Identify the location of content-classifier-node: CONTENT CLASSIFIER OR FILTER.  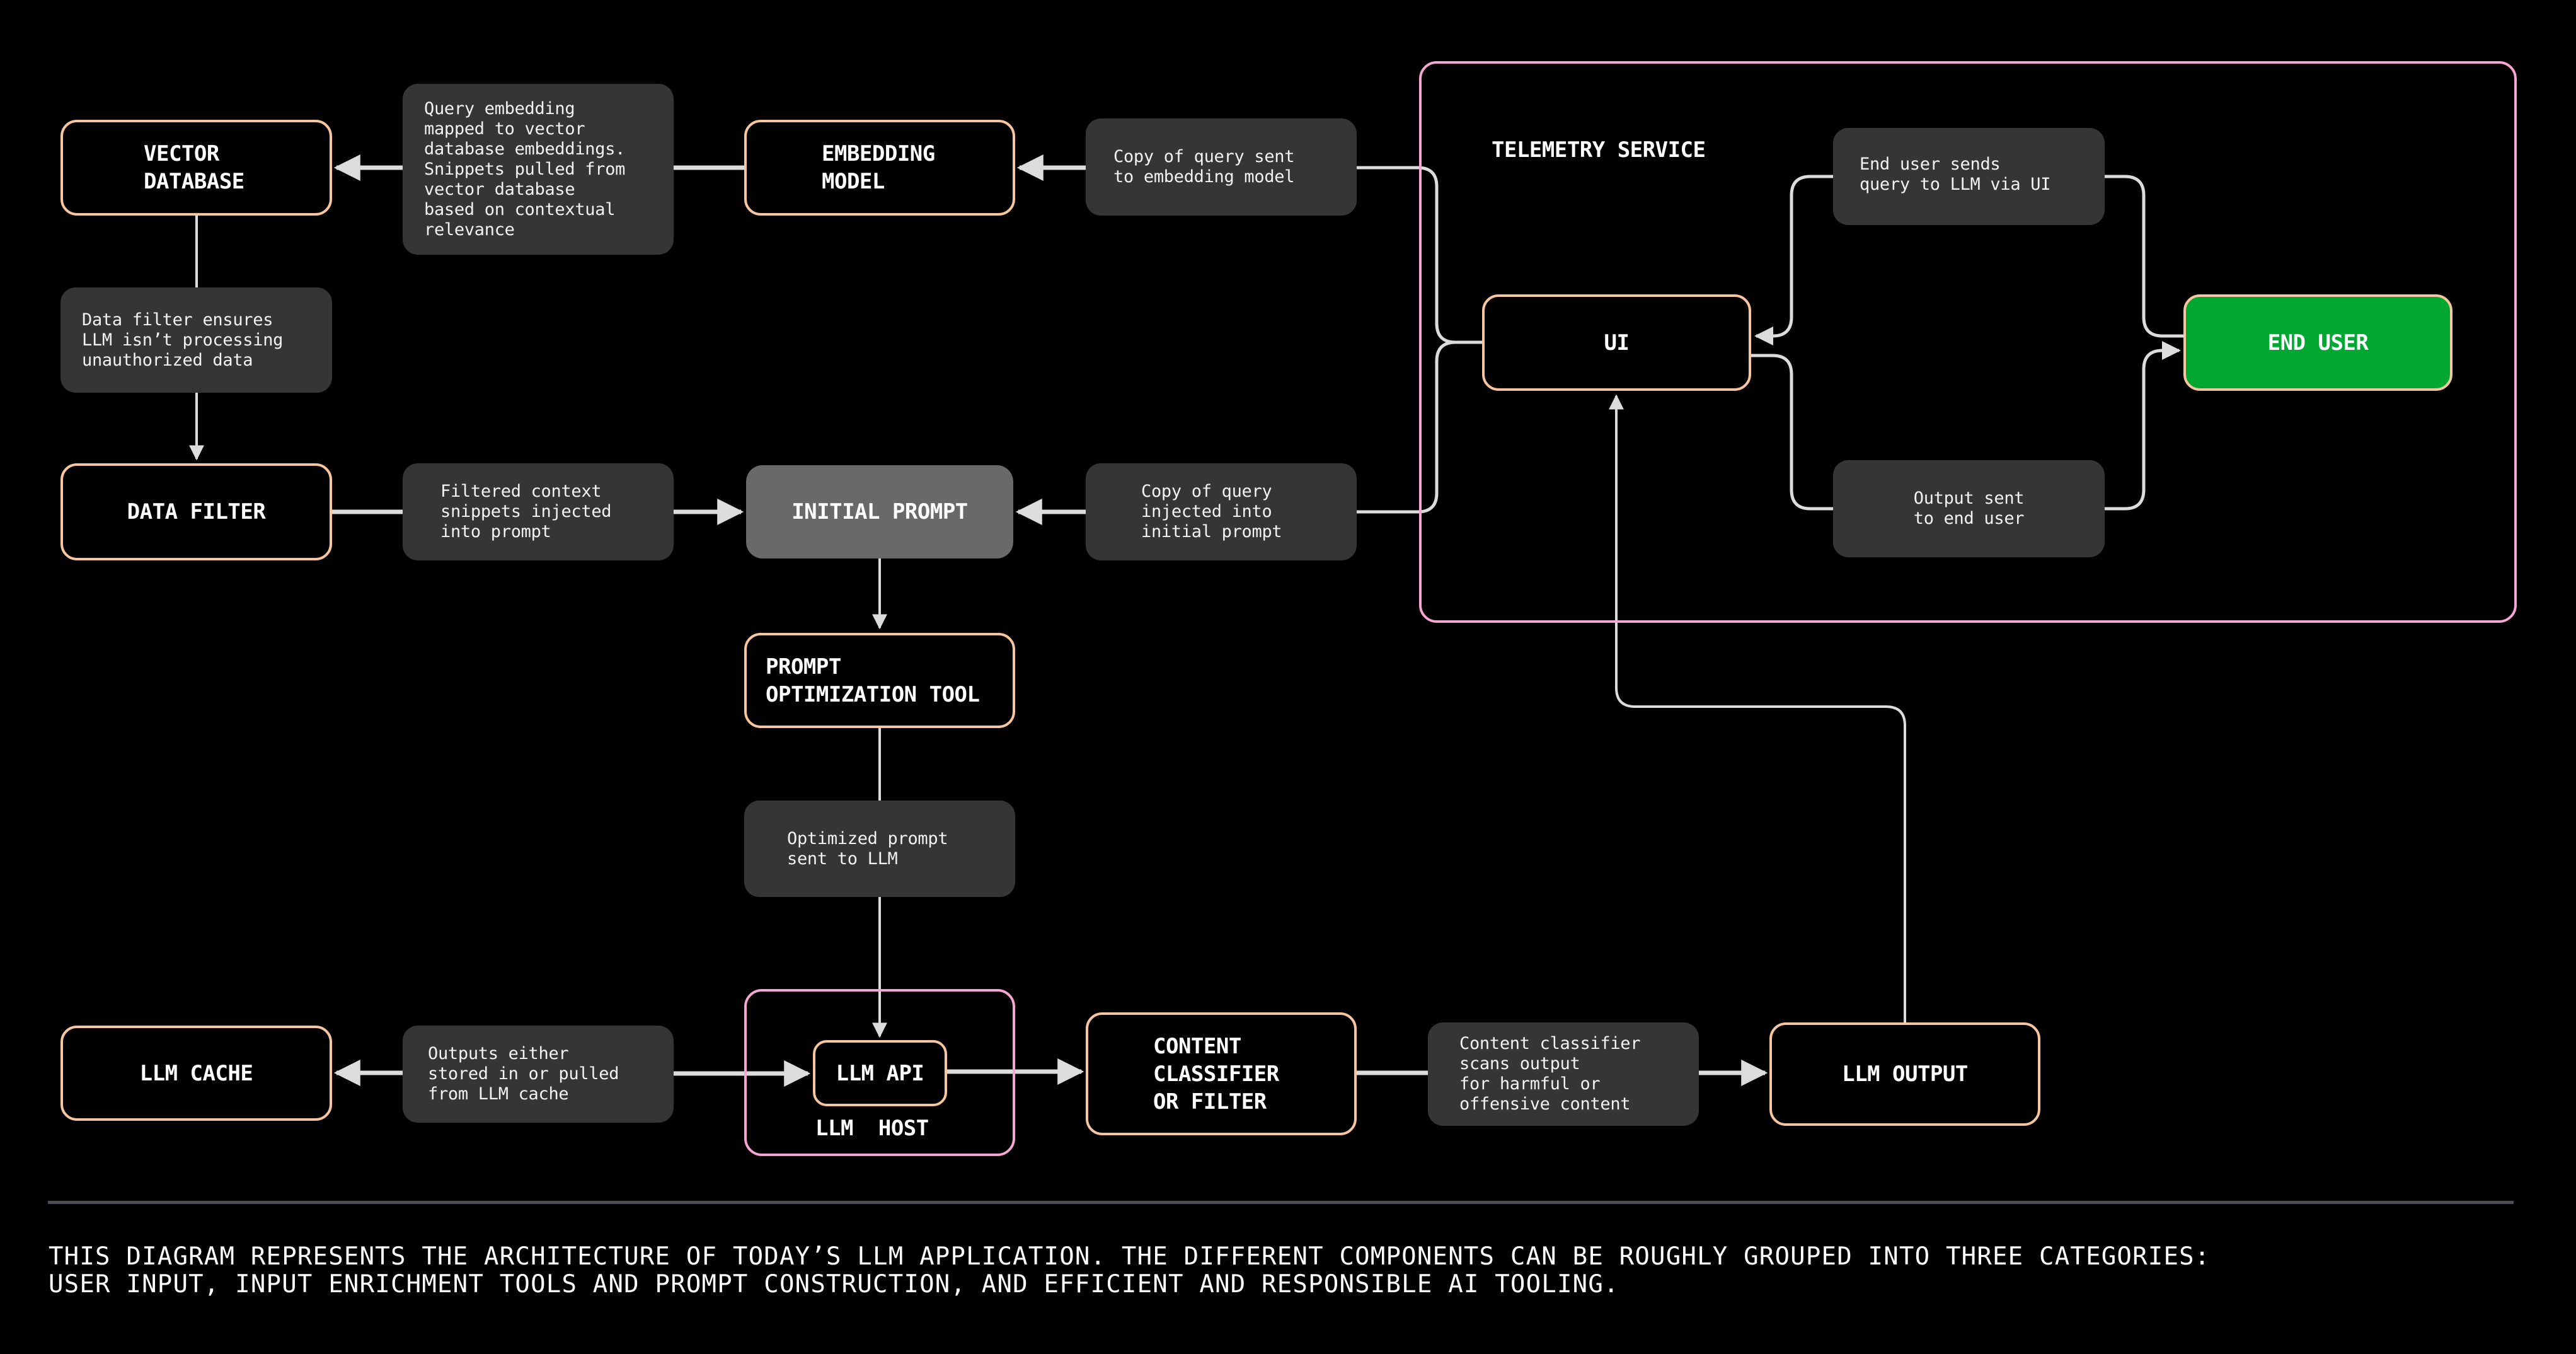
(1221, 1073).